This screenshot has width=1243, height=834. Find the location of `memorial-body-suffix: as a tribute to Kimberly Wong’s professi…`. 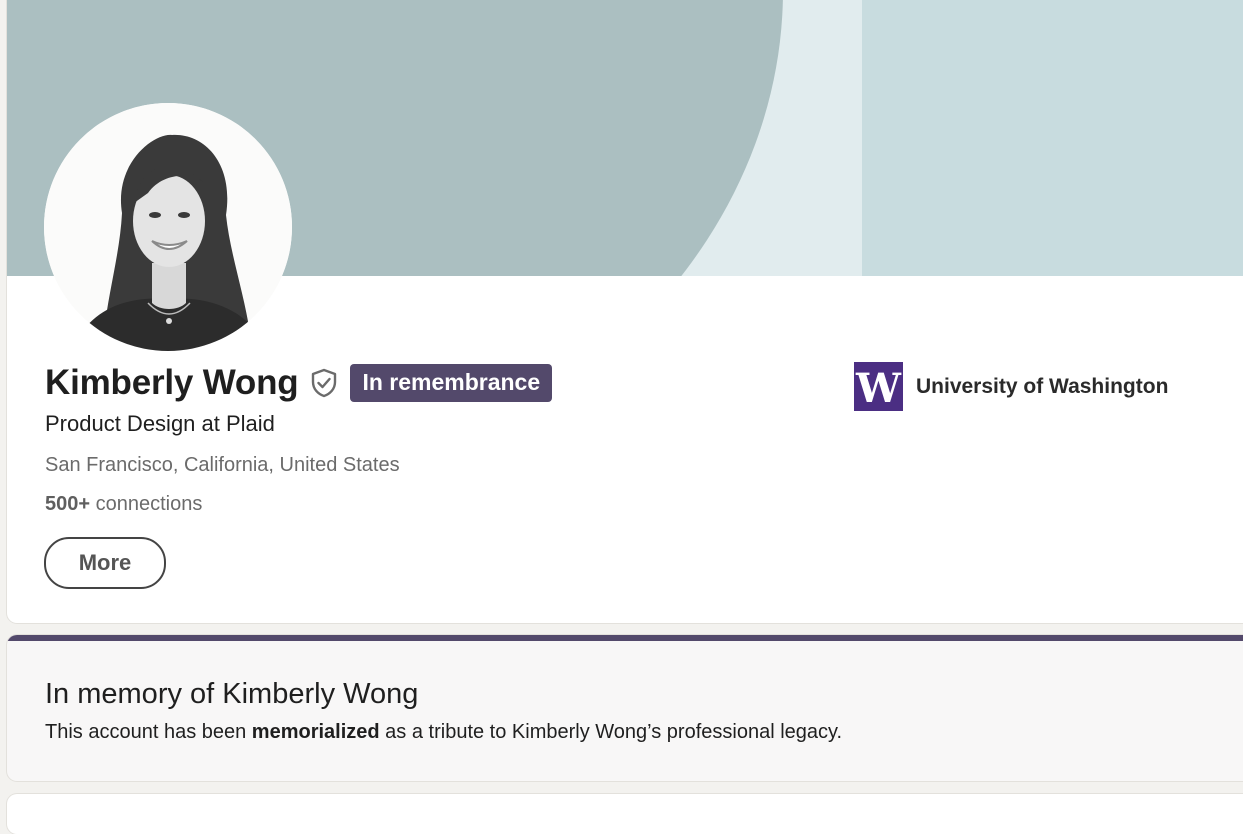

memorial-body-suffix: as a tribute to Kimberly Wong’s professi… is located at coordinates (611, 732).